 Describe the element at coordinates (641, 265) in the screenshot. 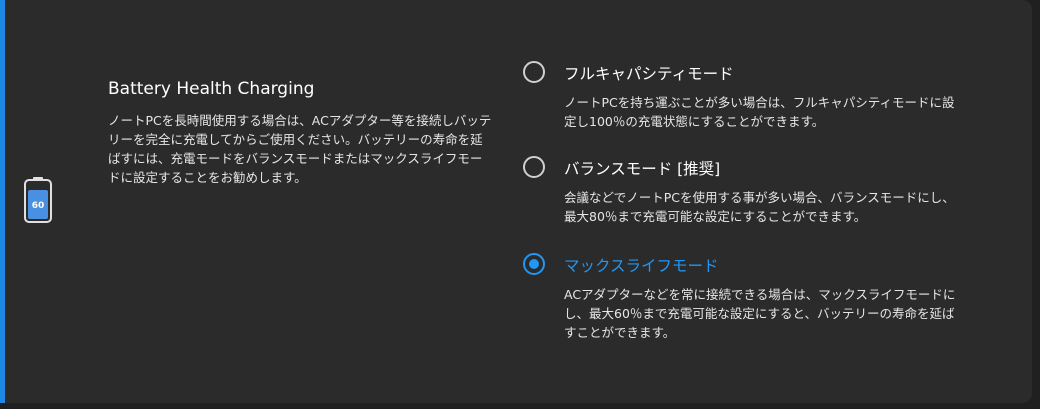

I see `option-label-max-life: マックスライフモード` at that location.